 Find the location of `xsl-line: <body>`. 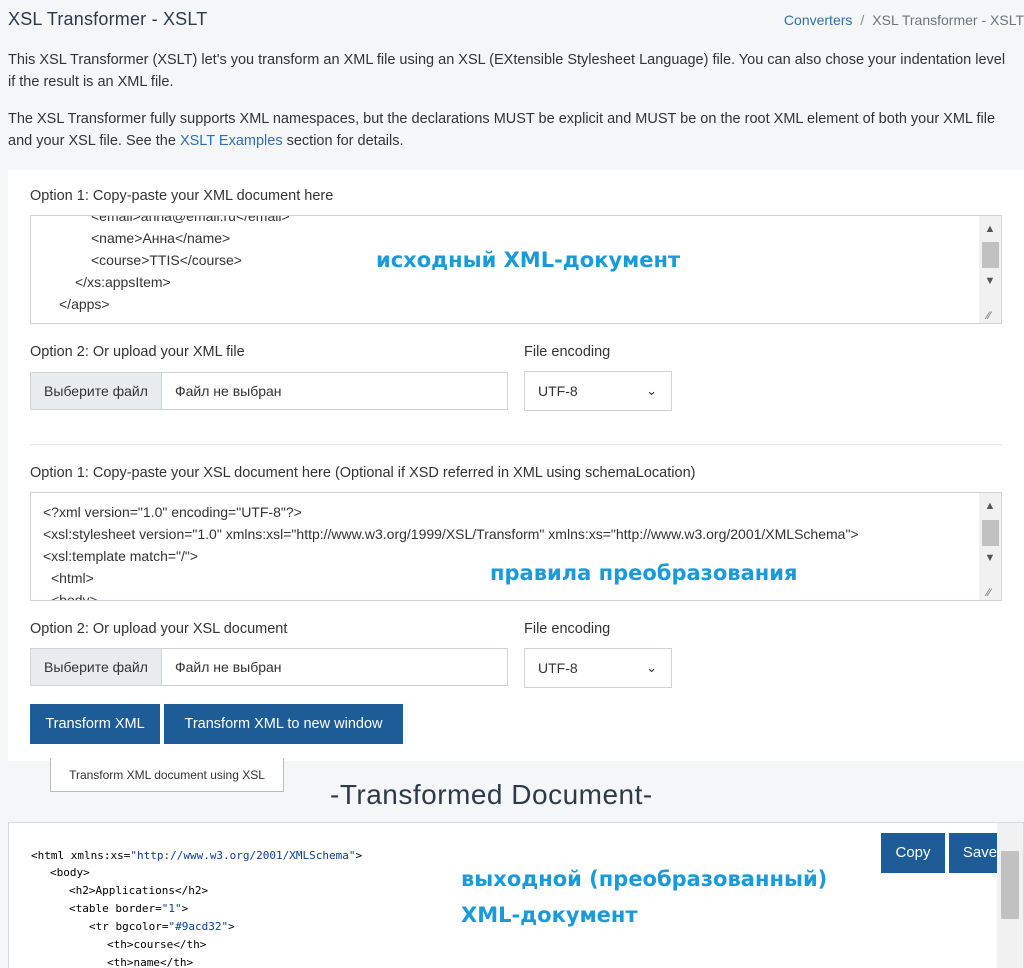

xsl-line: <body> is located at coordinates (74, 596).